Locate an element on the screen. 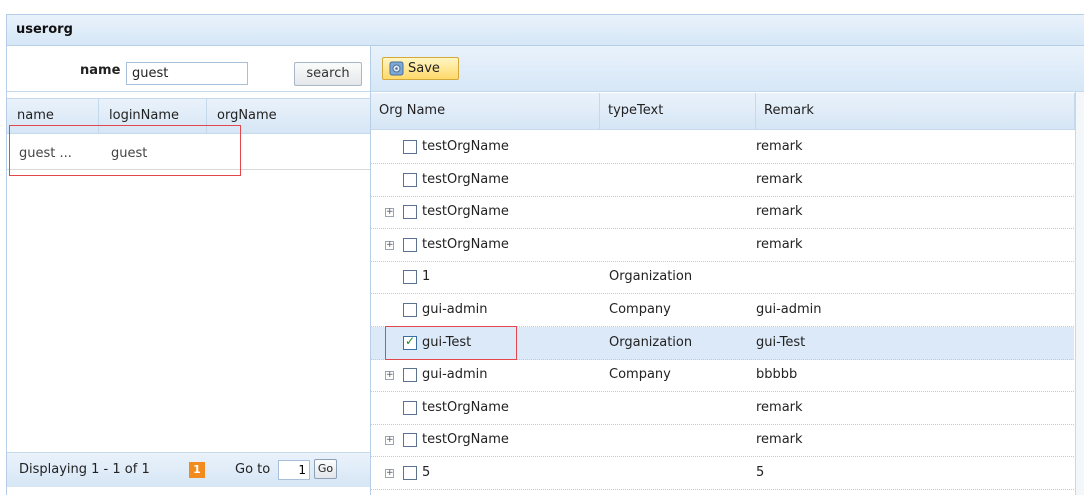 Image resolution: width=1084 pixels, height=495 pixels. pager: Displaying 1 - 1 of 1 1 Go to Go is located at coordinates (188, 469).